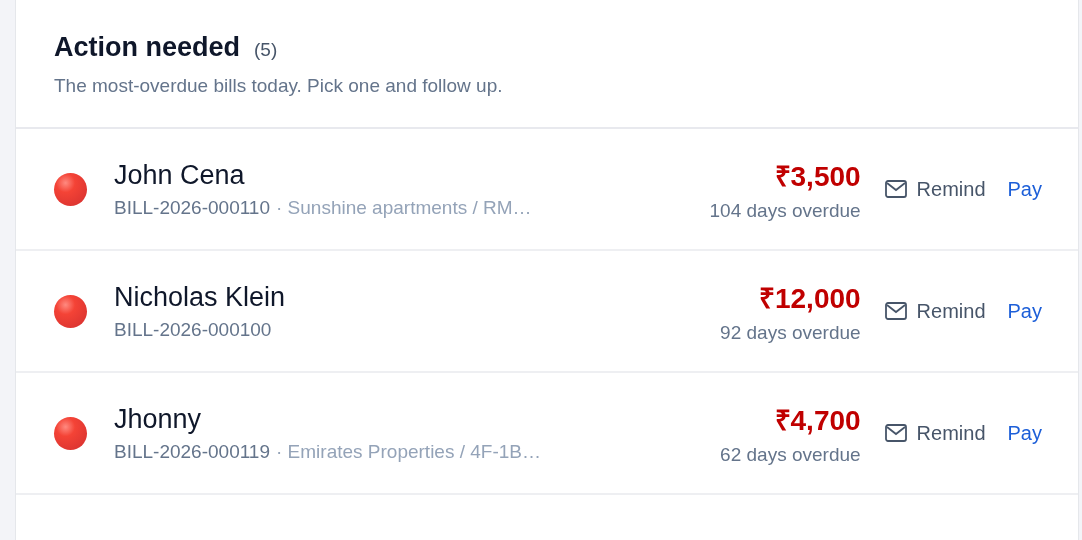 Image resolution: width=1082 pixels, height=540 pixels. What do you see at coordinates (147, 47) in the screenshot?
I see `section-title: Action needed` at bounding box center [147, 47].